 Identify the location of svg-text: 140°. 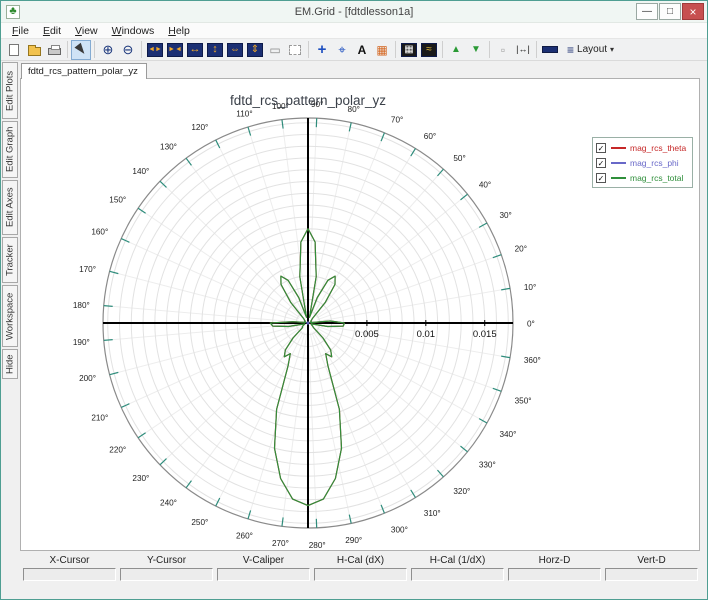
(140, 171).